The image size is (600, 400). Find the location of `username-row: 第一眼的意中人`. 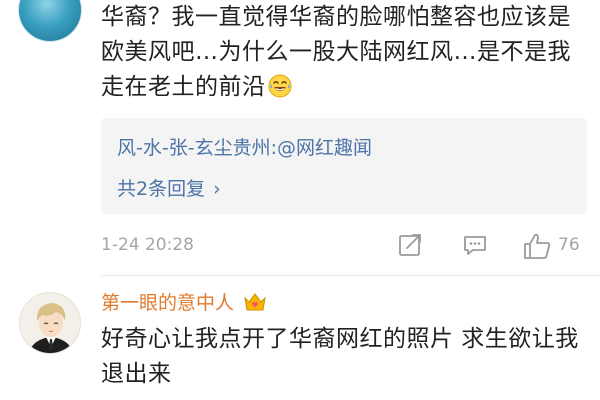

username-row: 第一眼的意中人 is located at coordinates (184, 302).